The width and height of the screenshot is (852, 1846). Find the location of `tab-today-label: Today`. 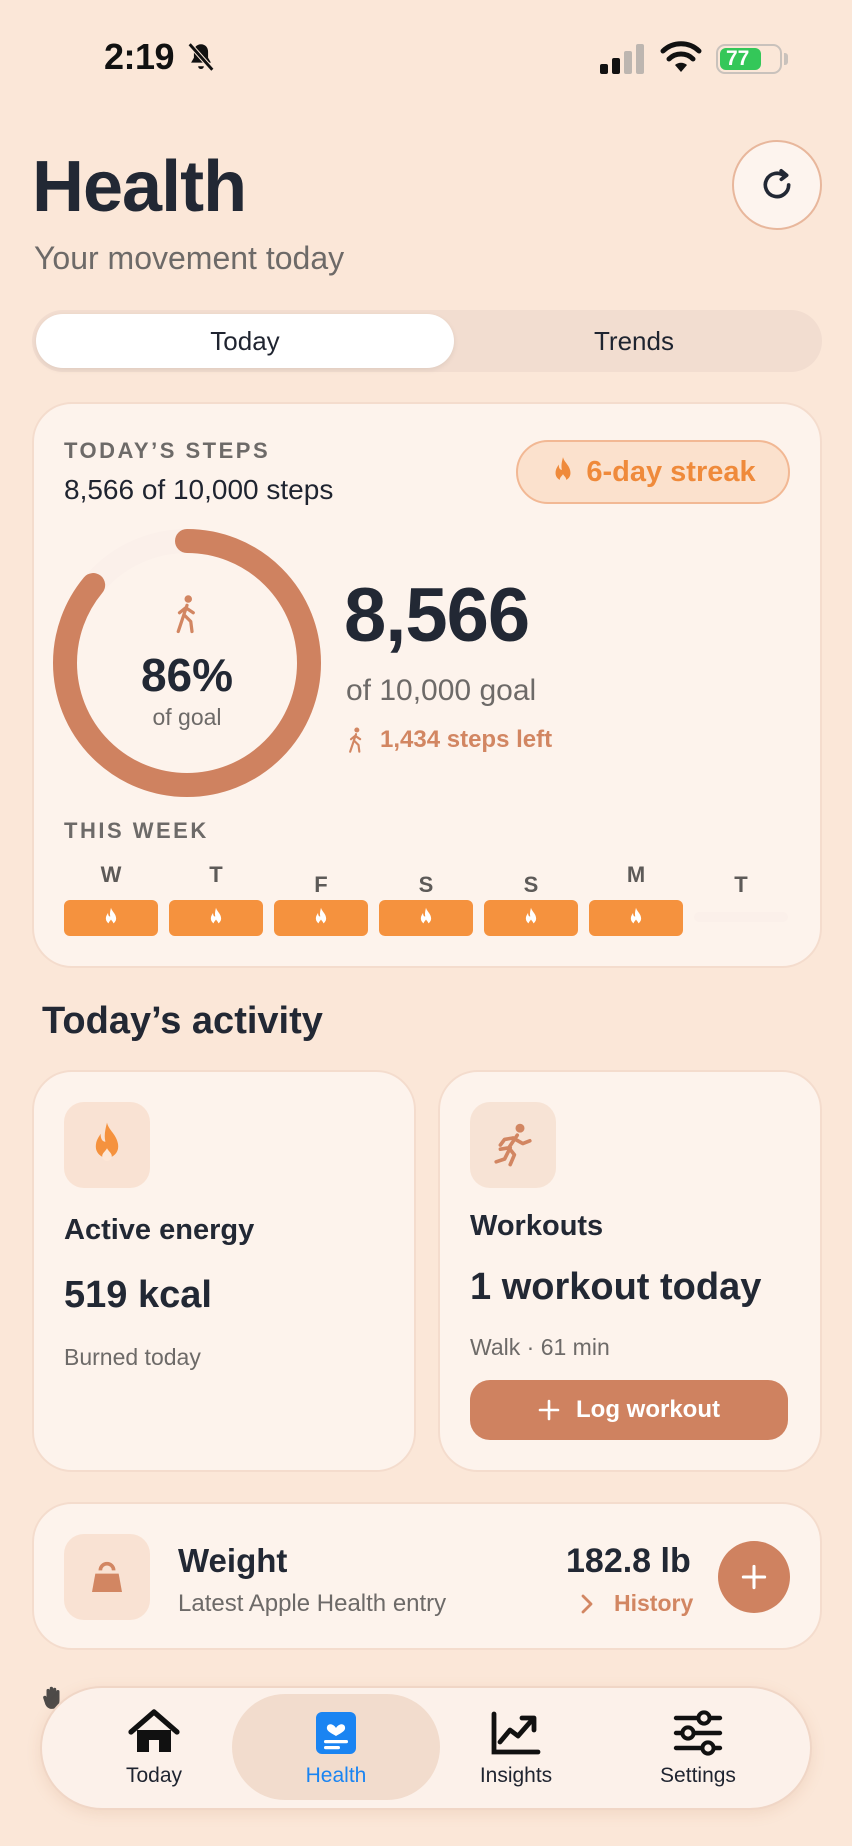

tab-today-label: Today is located at coordinates (154, 1775).